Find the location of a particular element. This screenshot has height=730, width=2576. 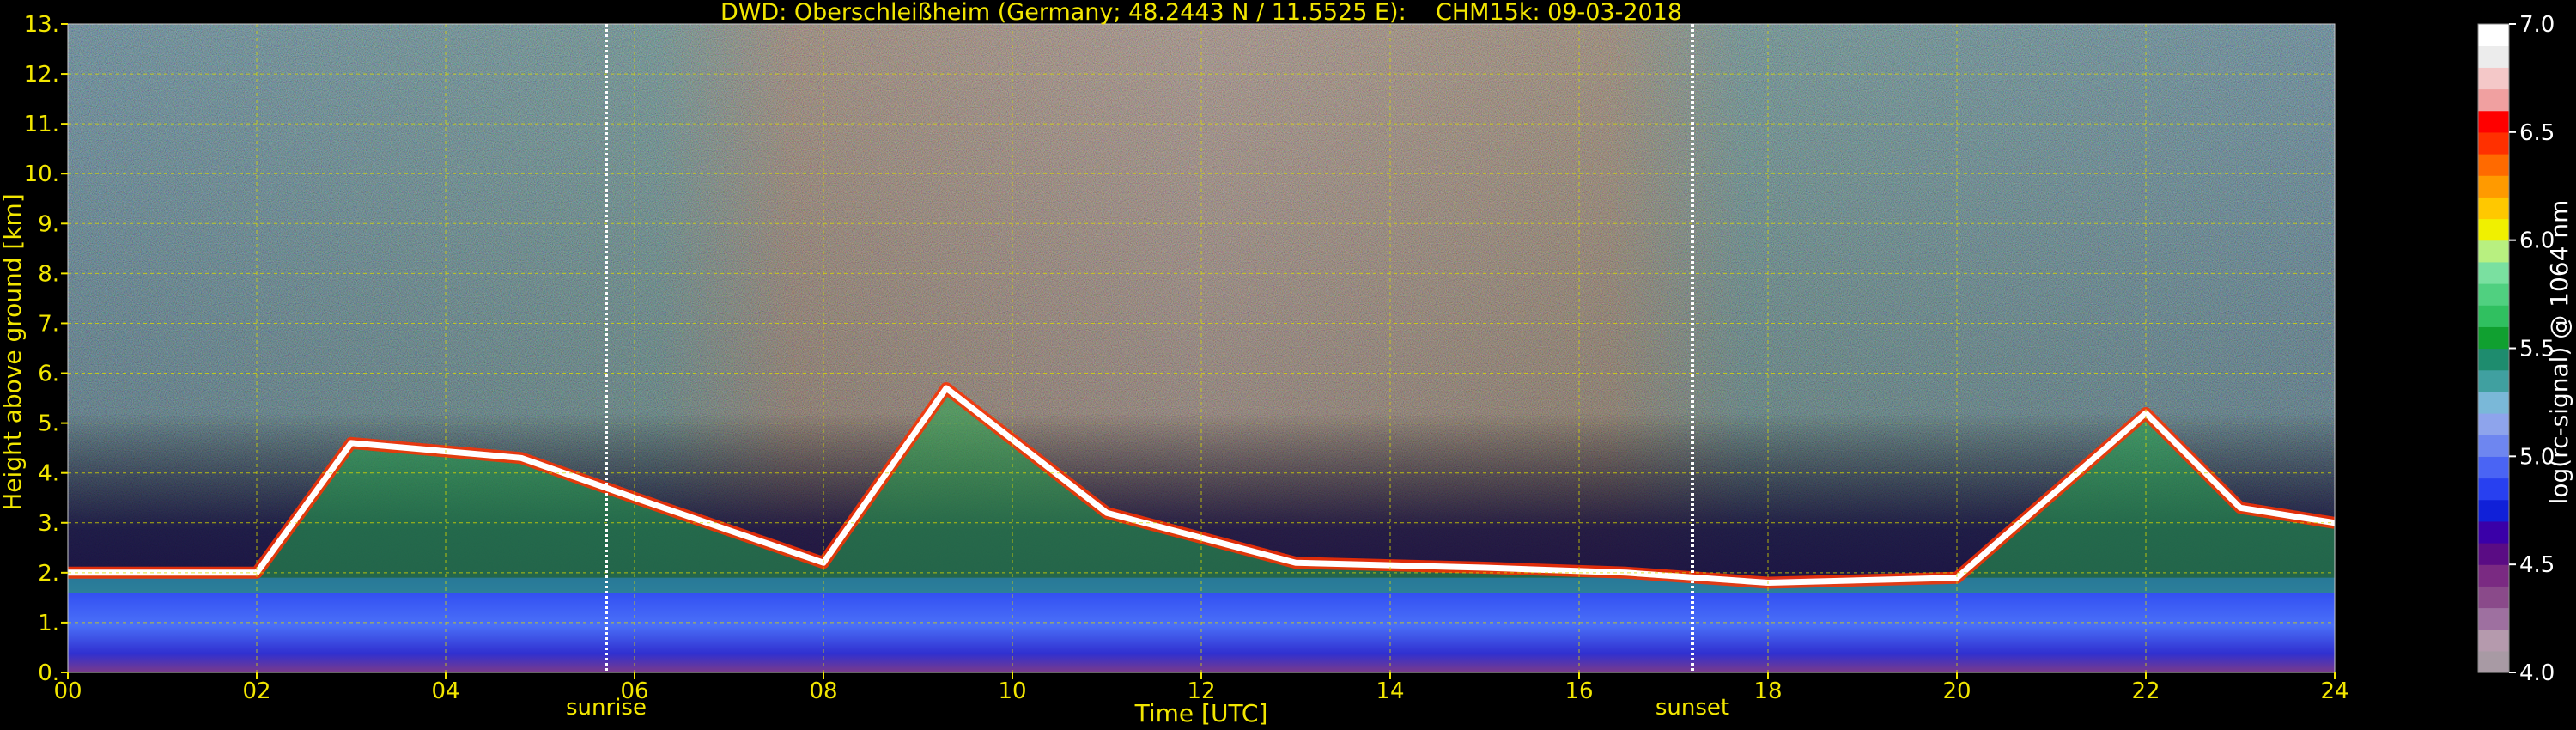

y-tick-label: 1. is located at coordinates (48, 623).